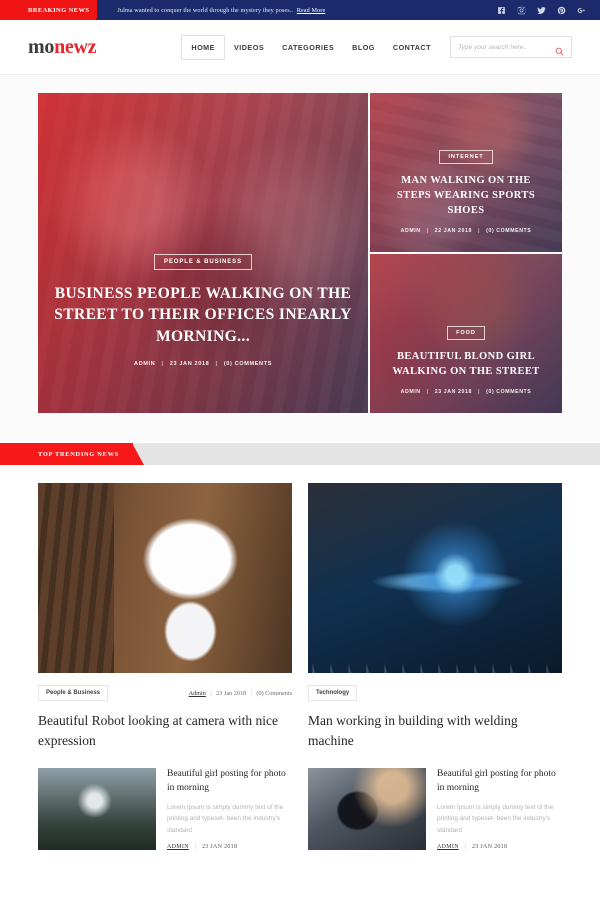 This screenshot has width=600, height=900. I want to click on article-watch-thumbnail, so click(367, 809).